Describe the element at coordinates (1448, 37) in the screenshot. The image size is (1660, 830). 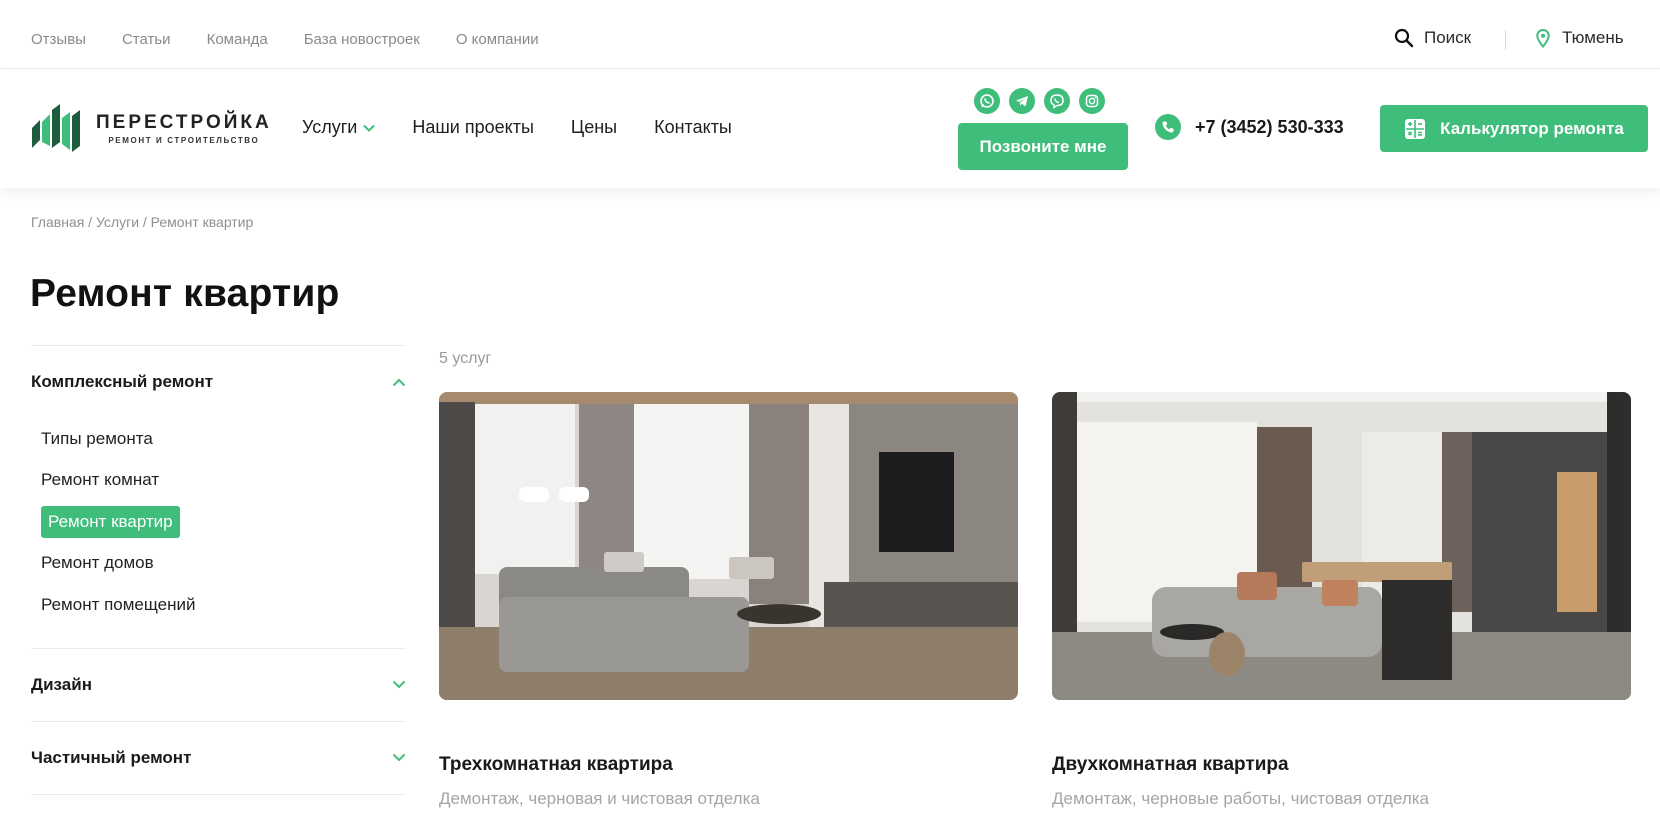
I see `search-label: Поиск` at that location.